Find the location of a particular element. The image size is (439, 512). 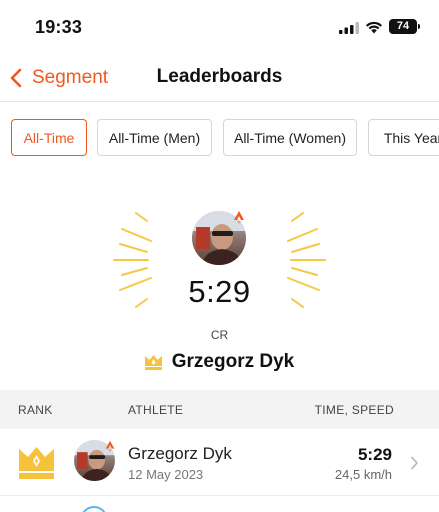

nav-bar: Segment Leaderboards is located at coordinates (219, 78).